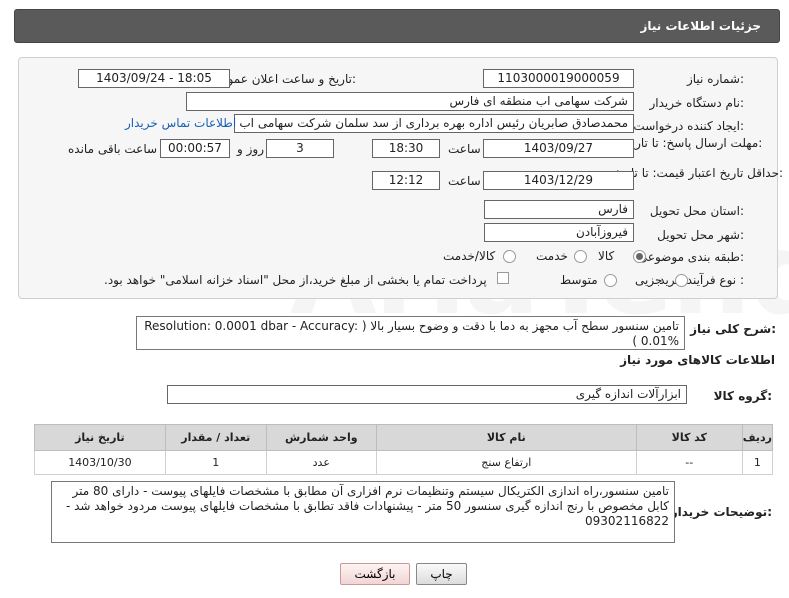 The image size is (789, 598). What do you see at coordinates (690, 257) in the screenshot?
I see `category-label: طبقه بندی موضوعی:` at bounding box center [690, 257].